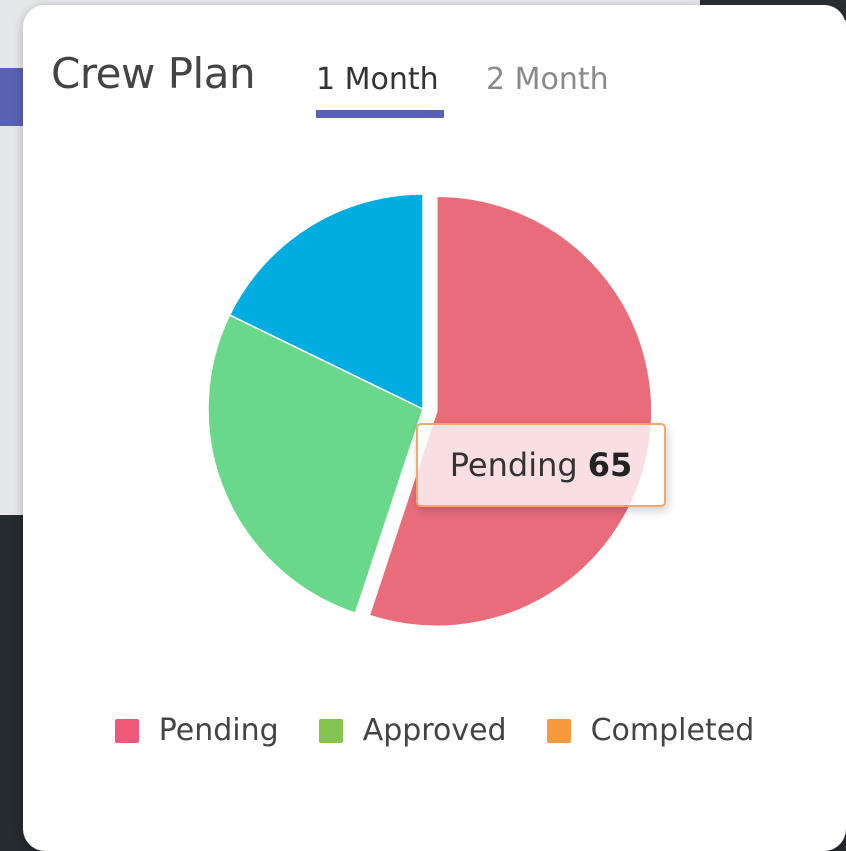 The height and width of the screenshot is (851, 846). I want to click on chart-legend: Pending Approved Completed, so click(434, 730).